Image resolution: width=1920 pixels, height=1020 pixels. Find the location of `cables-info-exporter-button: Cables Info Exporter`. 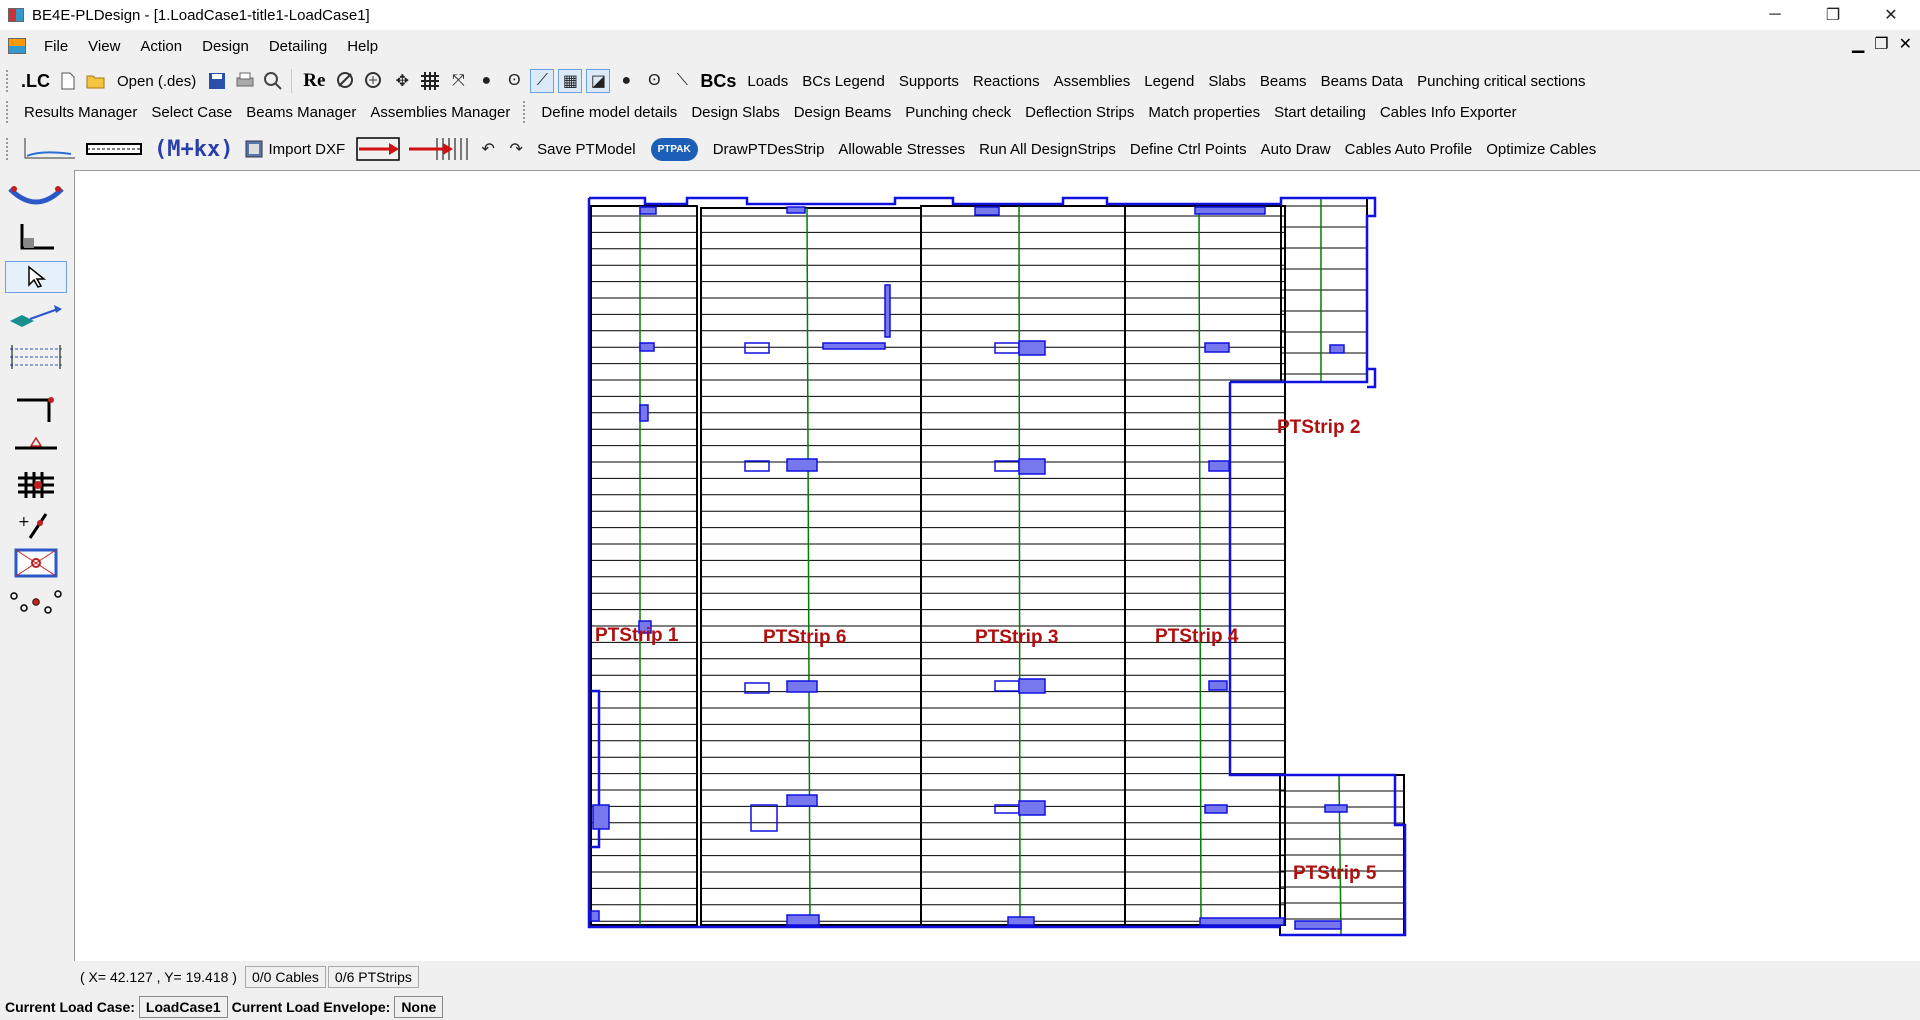

cables-info-exporter-button: Cables Info Exporter is located at coordinates (1448, 112).